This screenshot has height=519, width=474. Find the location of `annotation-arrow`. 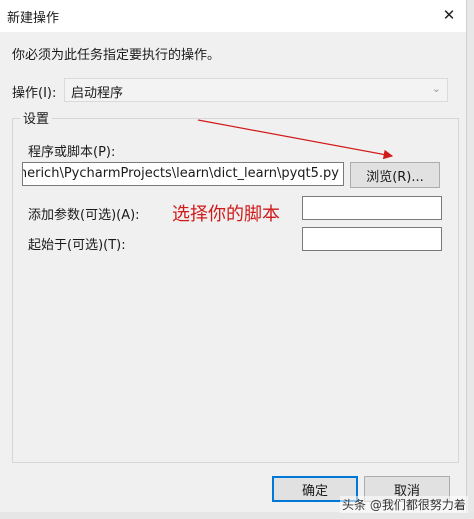

annotation-arrow is located at coordinates (295, 139).